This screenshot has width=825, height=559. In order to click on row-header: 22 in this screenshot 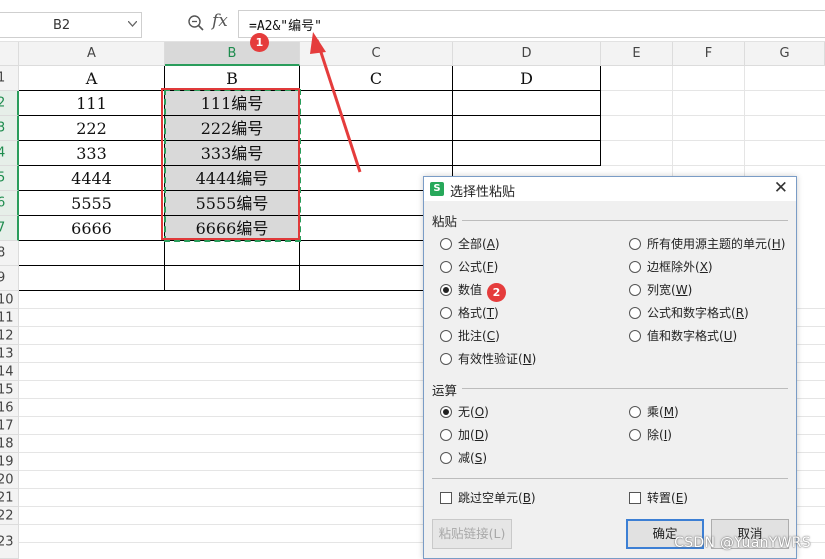, I will do `click(9, 516)`.